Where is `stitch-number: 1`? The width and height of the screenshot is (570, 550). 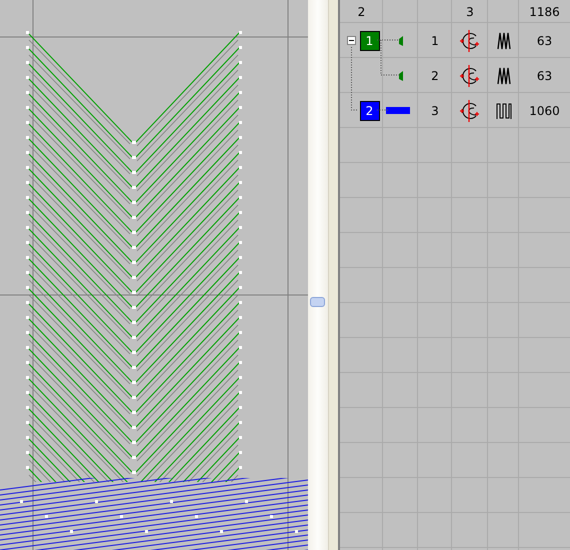 stitch-number: 1 is located at coordinates (435, 41).